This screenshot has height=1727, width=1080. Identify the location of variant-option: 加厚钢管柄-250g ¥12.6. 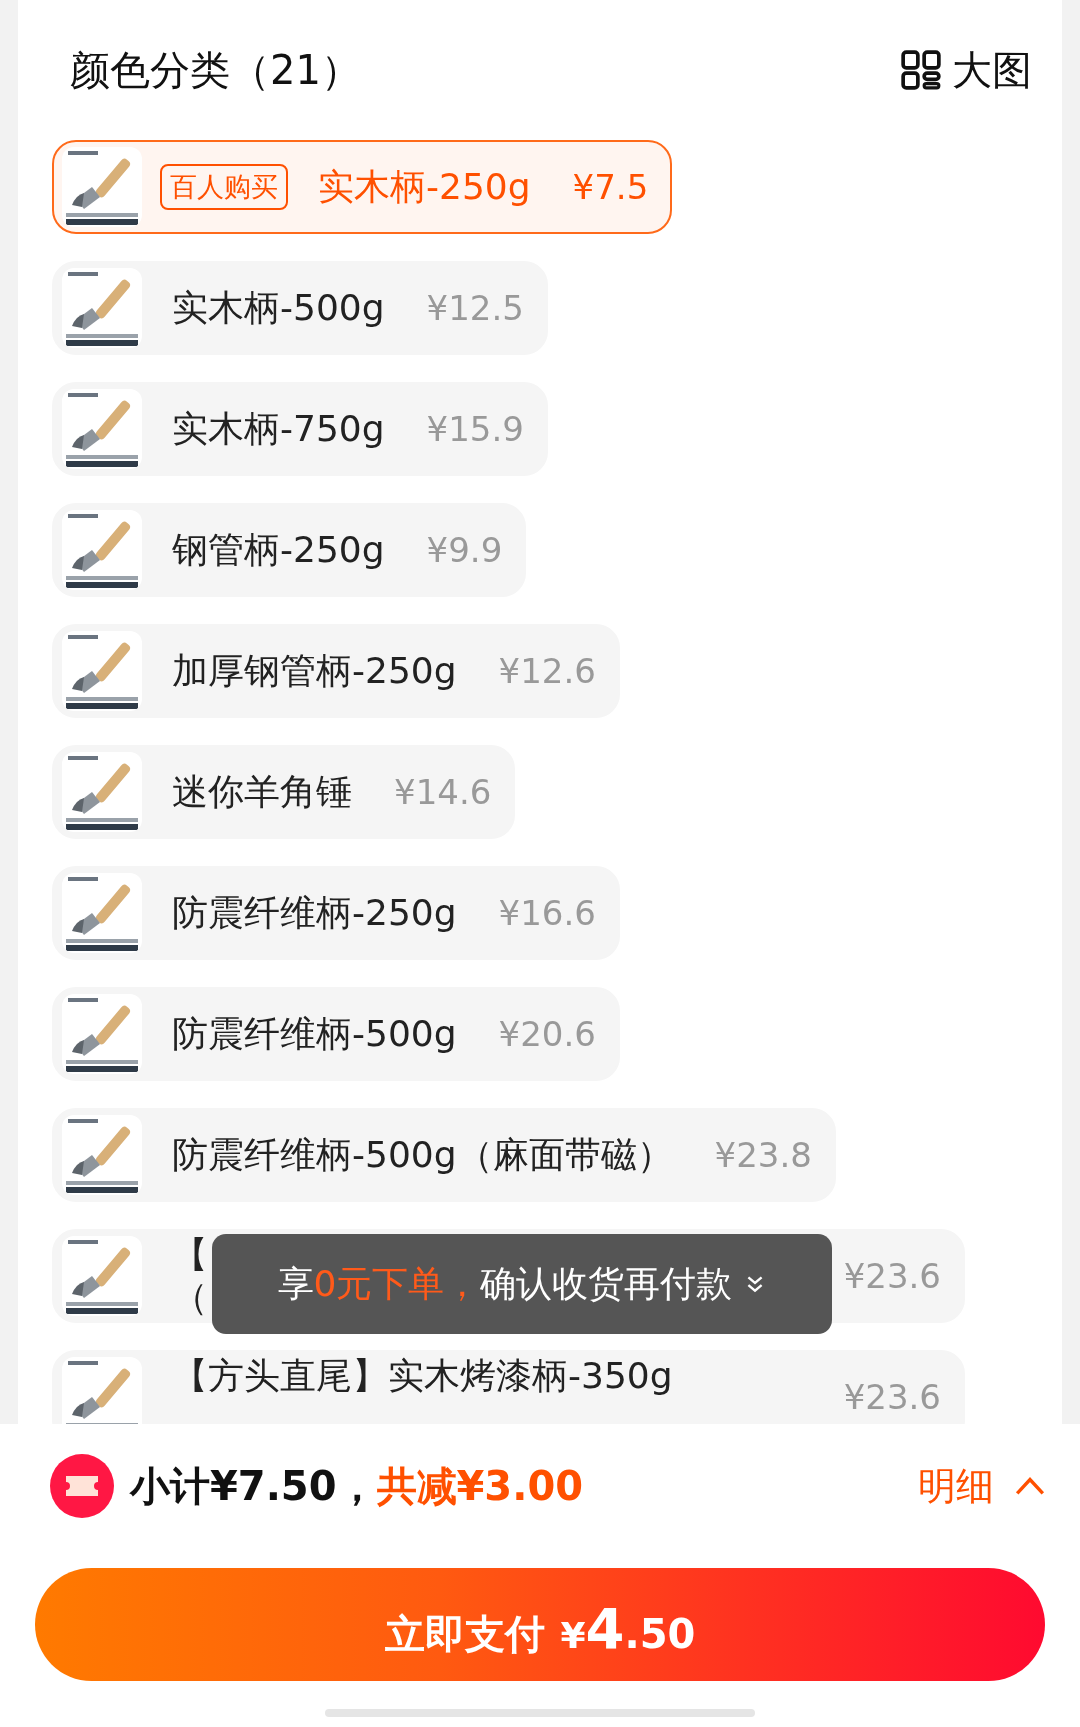
(336, 671).